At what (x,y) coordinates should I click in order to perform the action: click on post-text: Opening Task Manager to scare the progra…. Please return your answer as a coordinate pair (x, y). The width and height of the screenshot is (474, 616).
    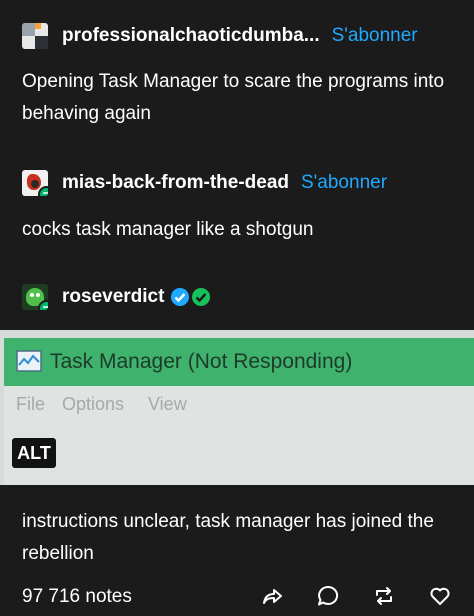
    Looking at the image, I should click on (233, 97).